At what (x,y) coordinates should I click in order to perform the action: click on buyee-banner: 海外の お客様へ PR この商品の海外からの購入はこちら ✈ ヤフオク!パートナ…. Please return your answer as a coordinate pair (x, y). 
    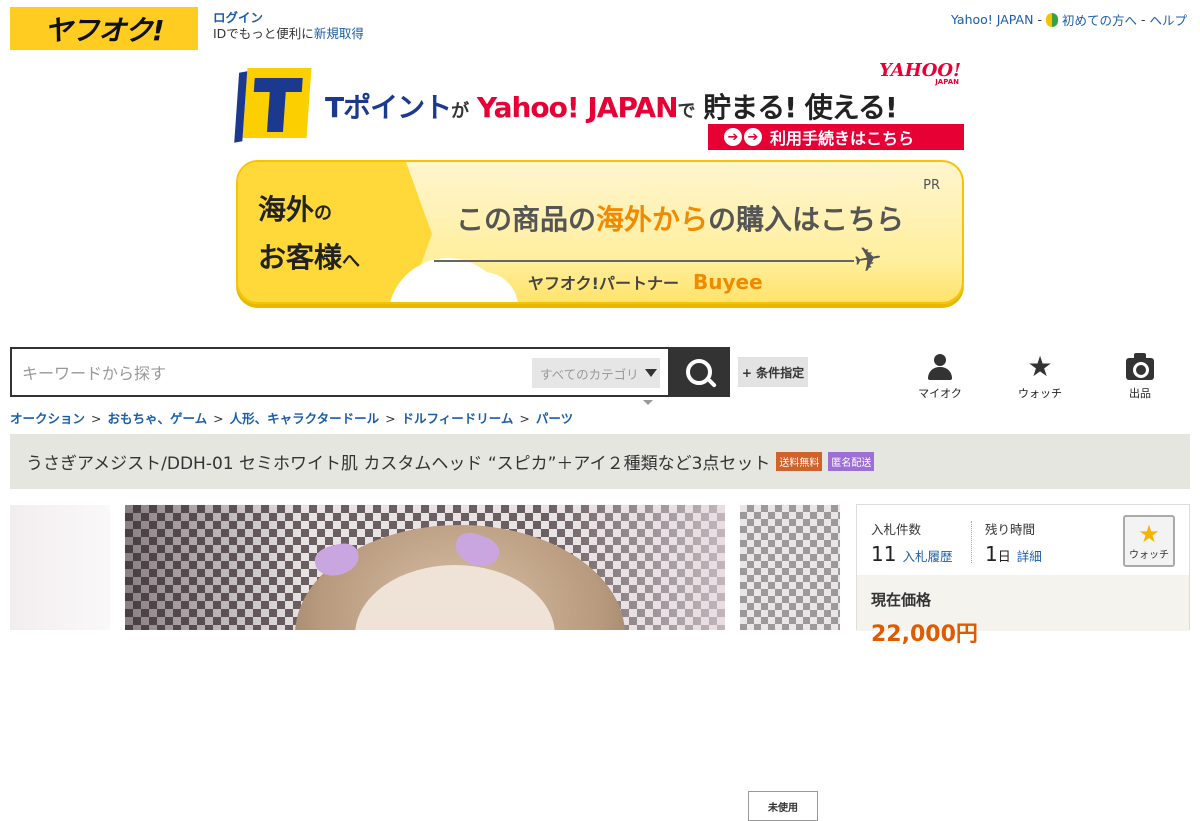
    Looking at the image, I should click on (600, 232).